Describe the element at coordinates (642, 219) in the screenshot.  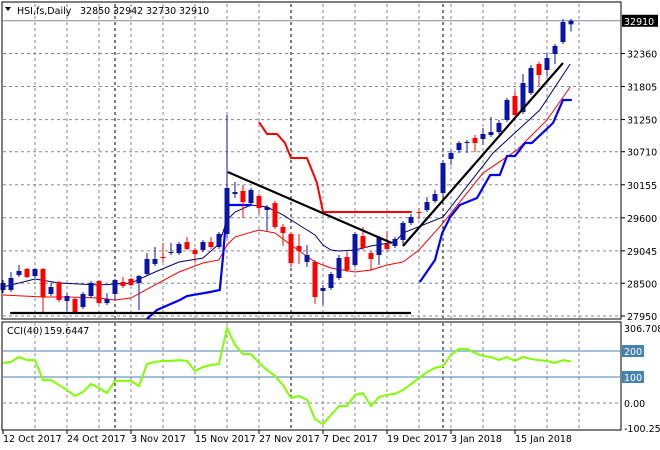
I see `price-tick-label: 29600` at that location.